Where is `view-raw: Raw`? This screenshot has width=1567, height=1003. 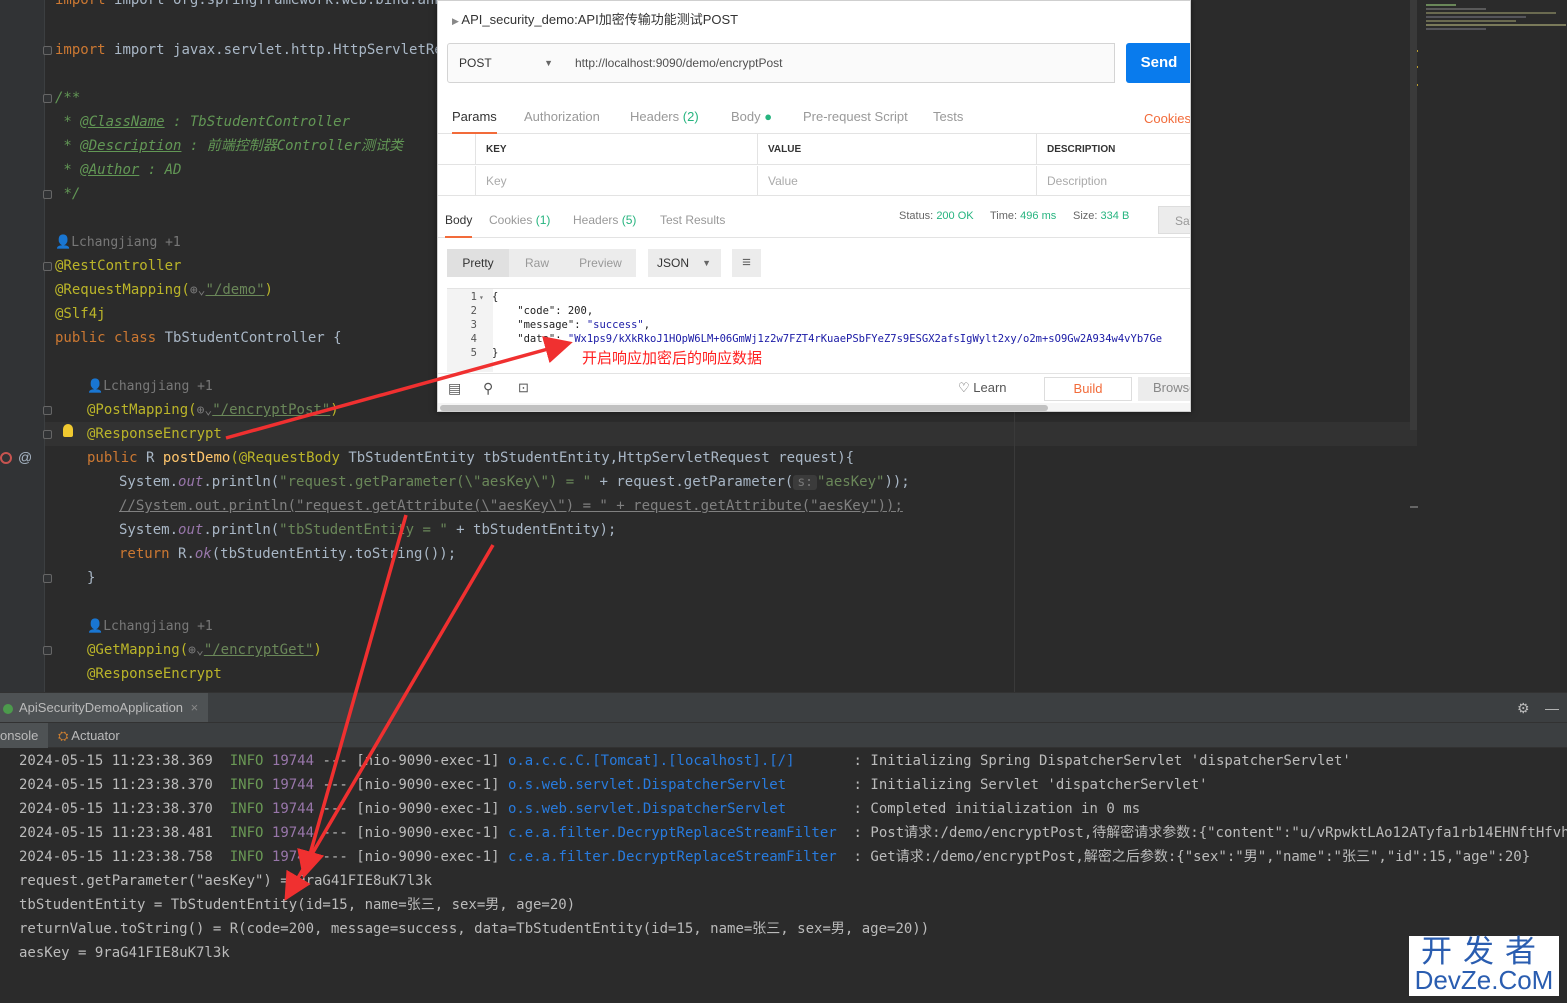 view-raw: Raw is located at coordinates (537, 263).